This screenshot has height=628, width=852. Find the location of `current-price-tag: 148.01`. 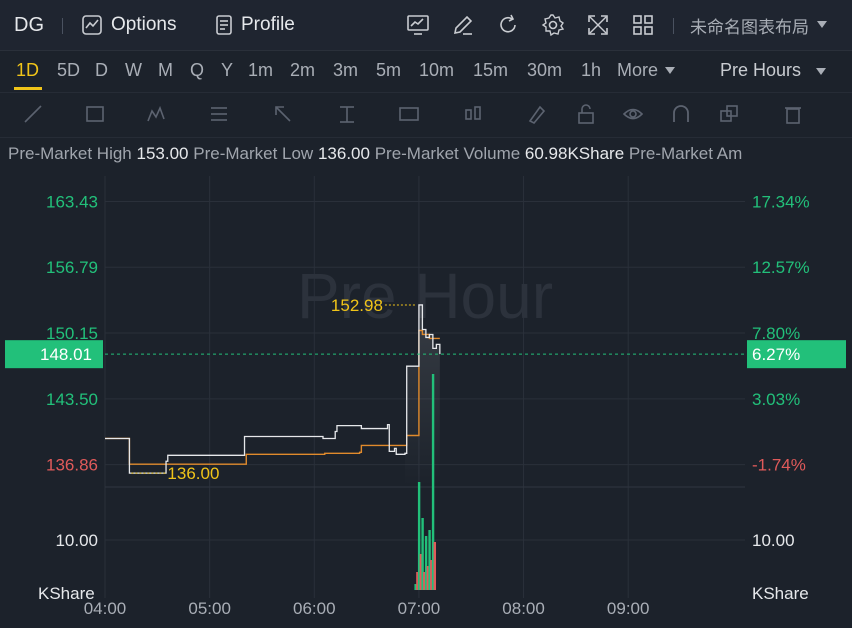

current-price-tag: 148.01 is located at coordinates (54, 354).